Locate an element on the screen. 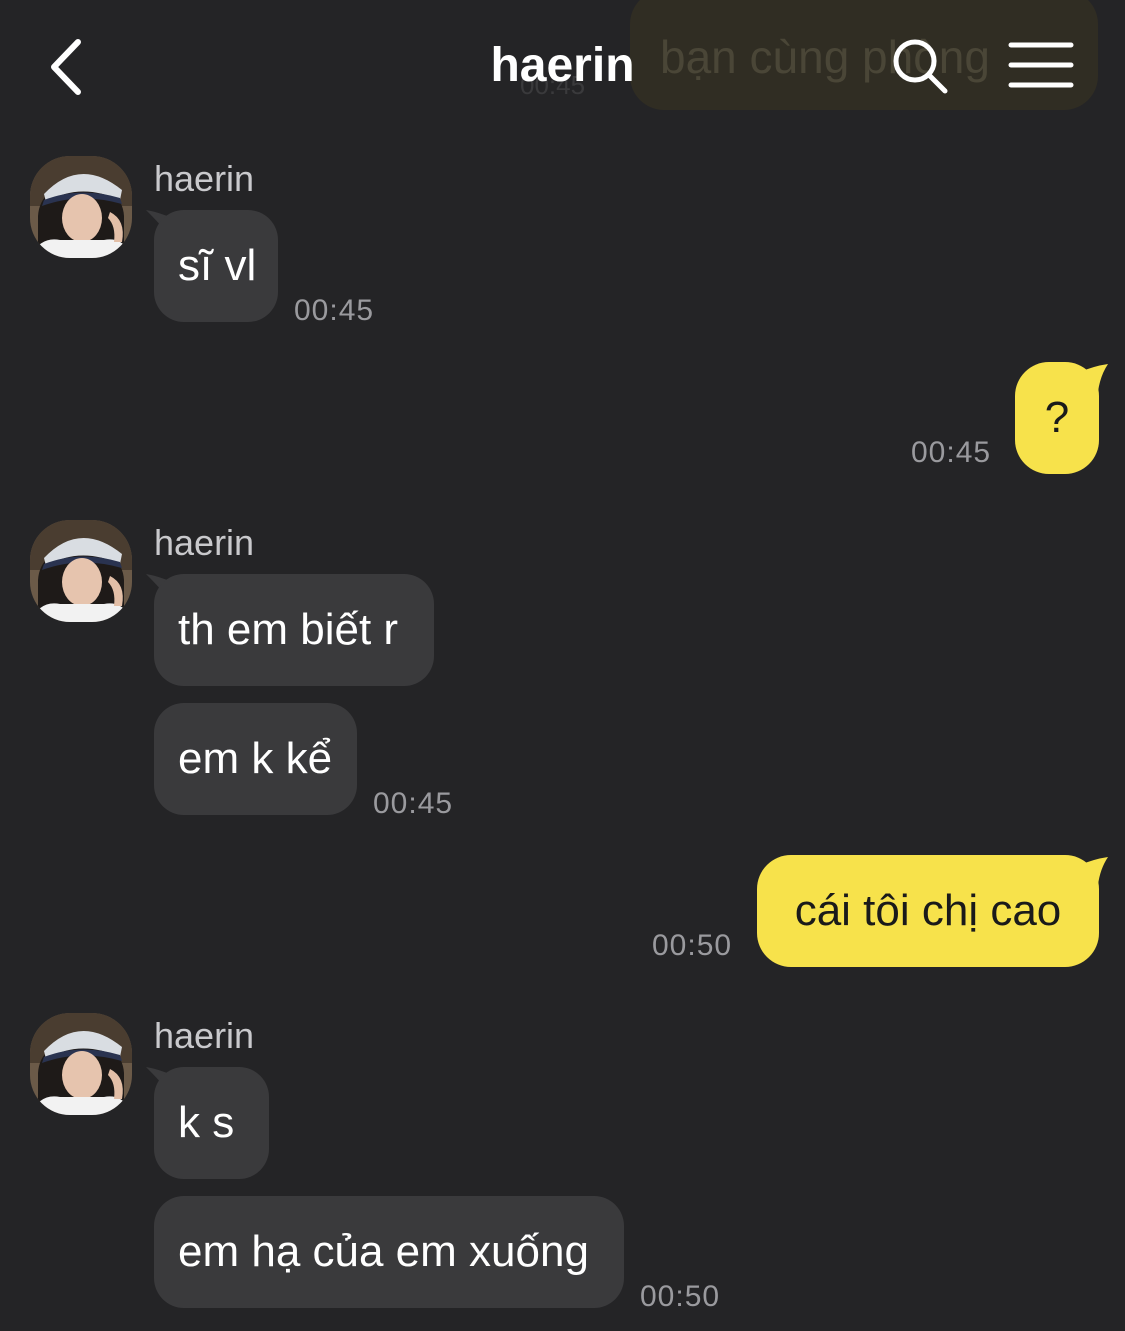 This screenshot has height=1331, width=1125. incoming-message: em hạ của em xuống is located at coordinates (389, 1252).